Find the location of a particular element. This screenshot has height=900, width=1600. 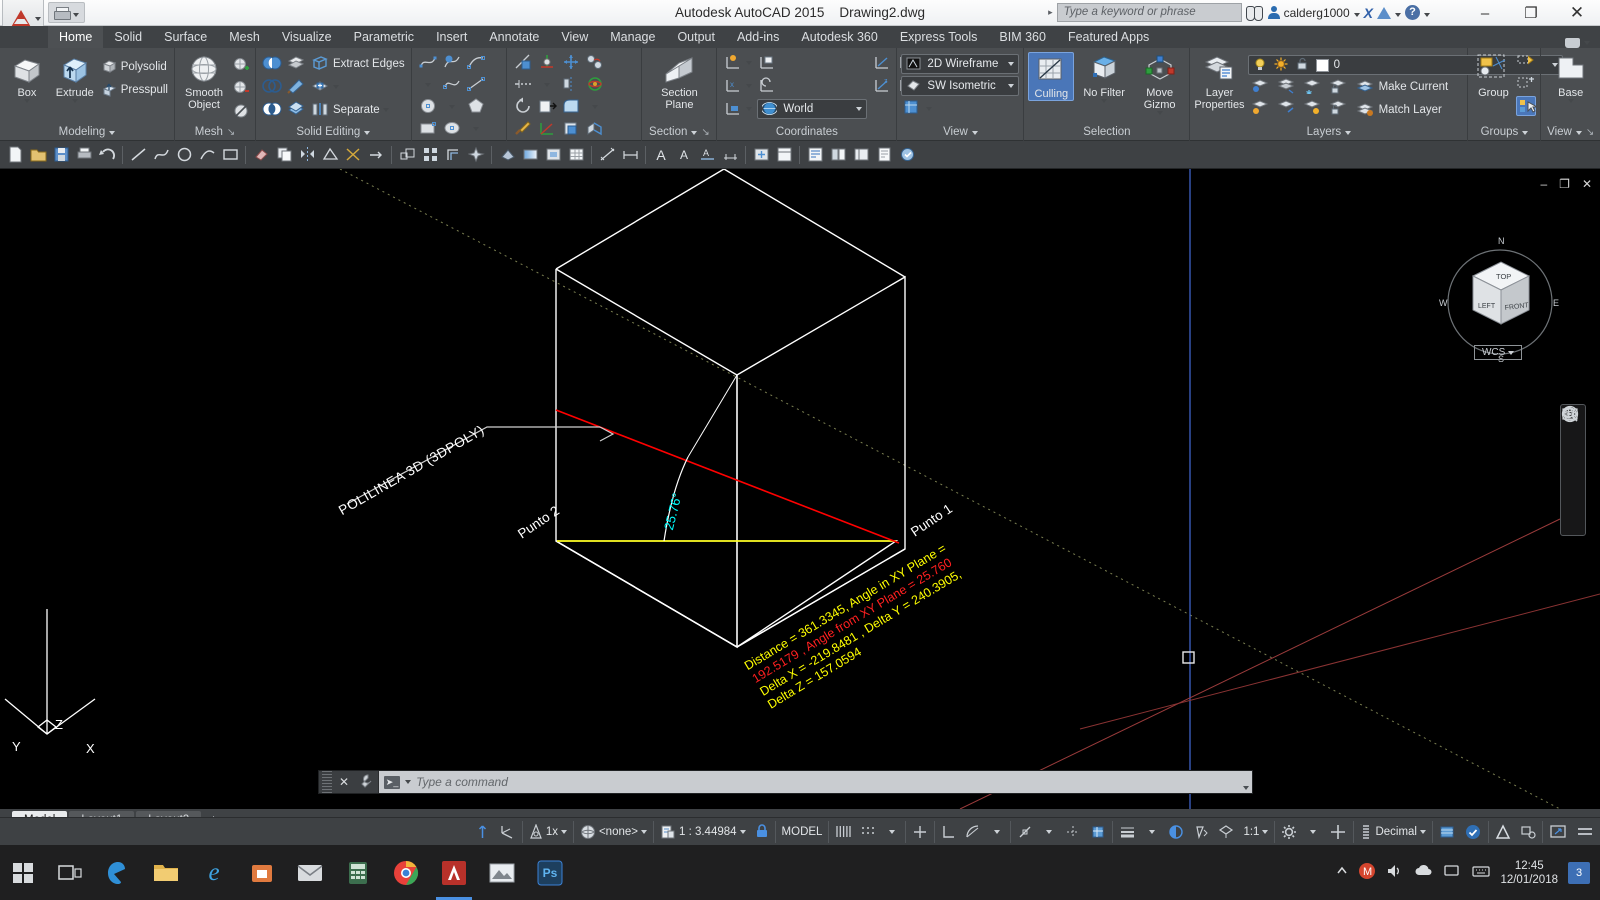

text-icon: A is located at coordinates (684, 155).